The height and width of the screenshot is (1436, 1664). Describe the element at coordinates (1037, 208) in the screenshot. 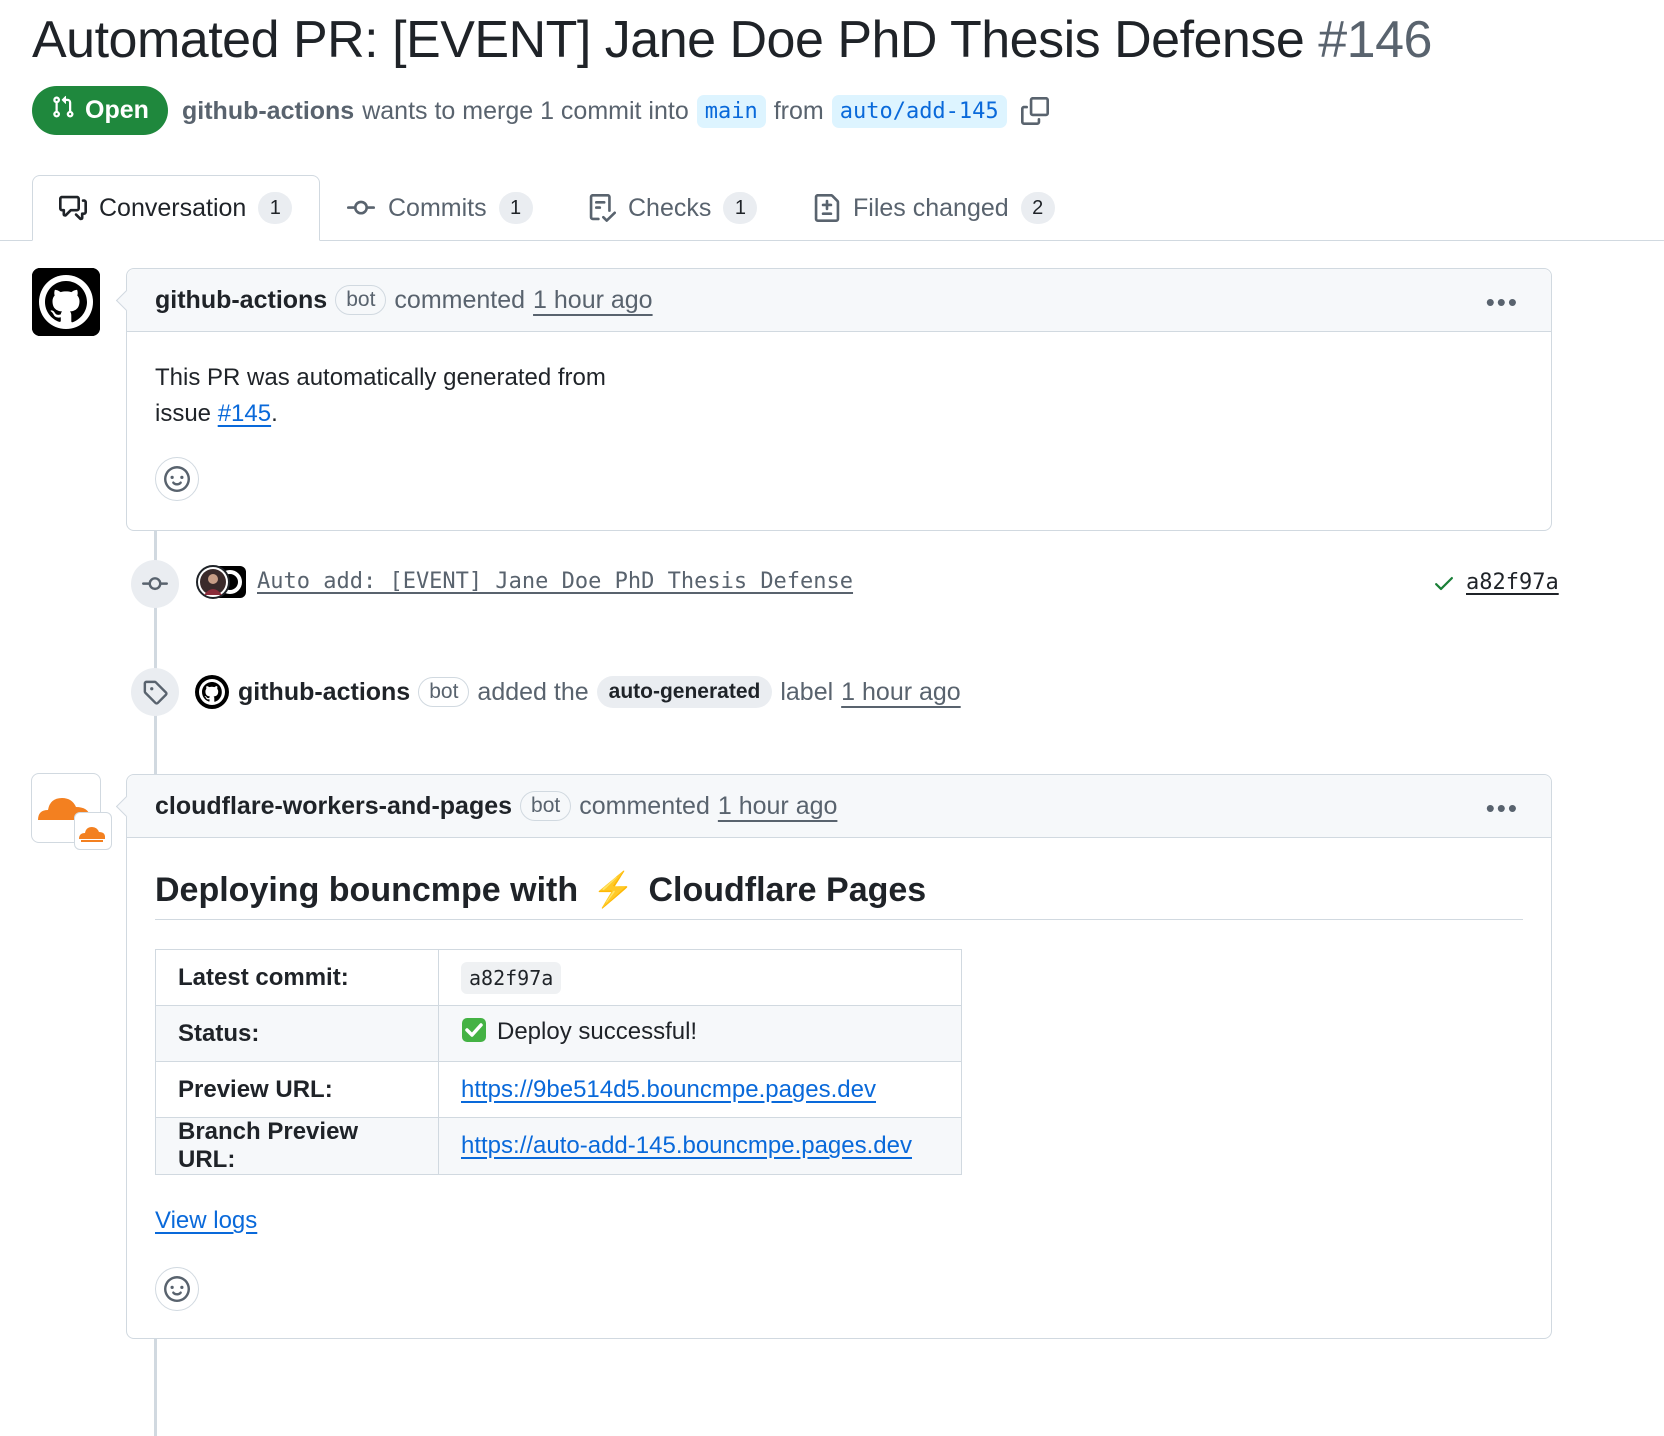

I see `tab-files-changed-count: 2` at that location.